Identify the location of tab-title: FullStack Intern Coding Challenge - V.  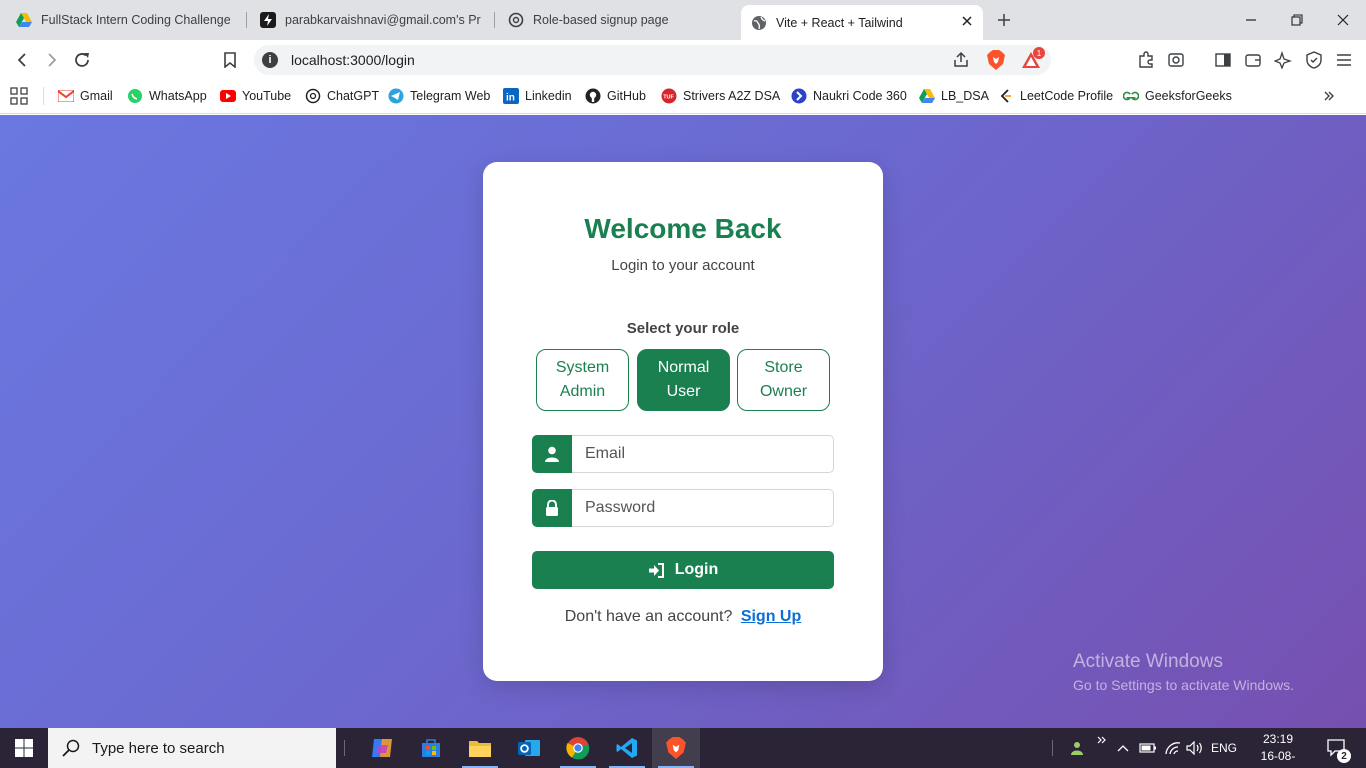
(136, 20).